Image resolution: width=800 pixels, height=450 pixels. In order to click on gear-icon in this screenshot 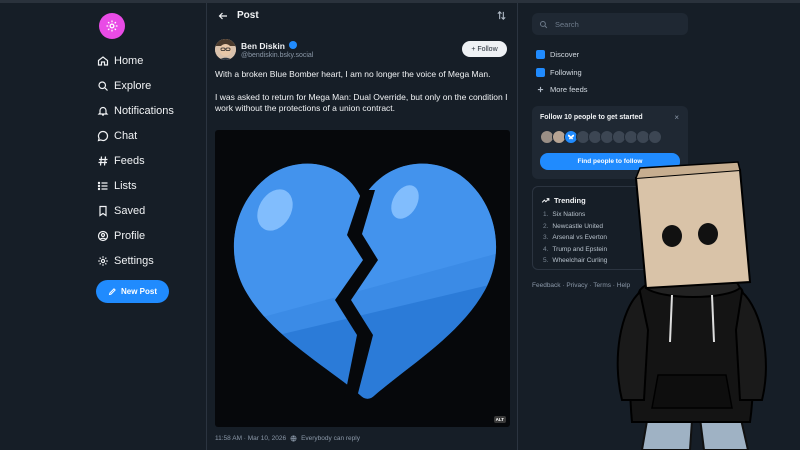, I will do `click(103, 260)`.